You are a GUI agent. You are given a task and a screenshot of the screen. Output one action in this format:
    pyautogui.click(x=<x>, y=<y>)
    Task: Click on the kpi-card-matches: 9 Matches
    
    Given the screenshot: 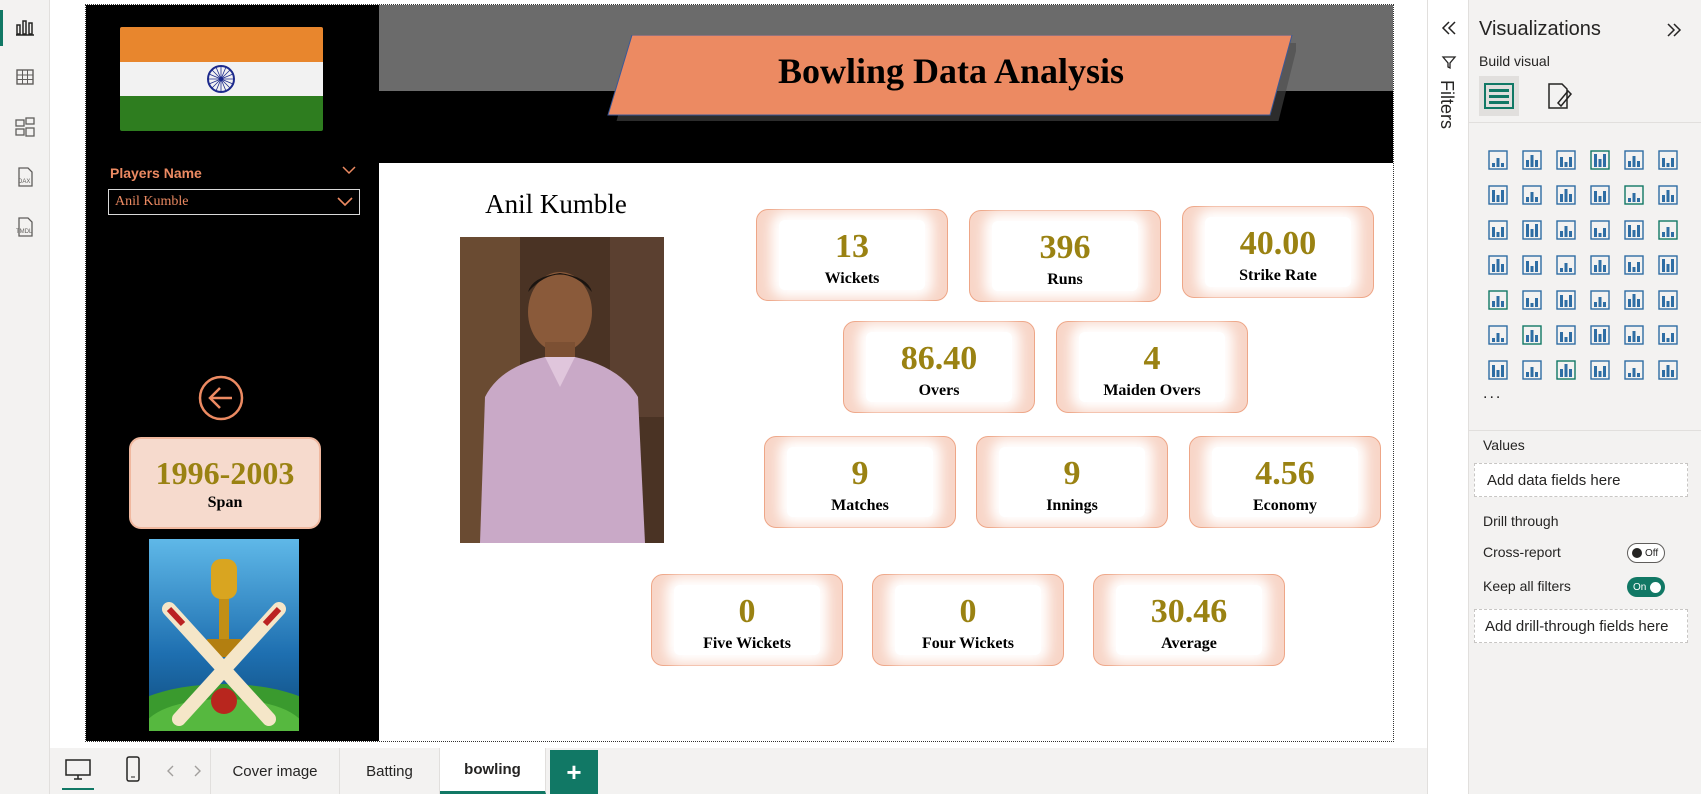 What is the action you would take?
    pyautogui.click(x=860, y=482)
    